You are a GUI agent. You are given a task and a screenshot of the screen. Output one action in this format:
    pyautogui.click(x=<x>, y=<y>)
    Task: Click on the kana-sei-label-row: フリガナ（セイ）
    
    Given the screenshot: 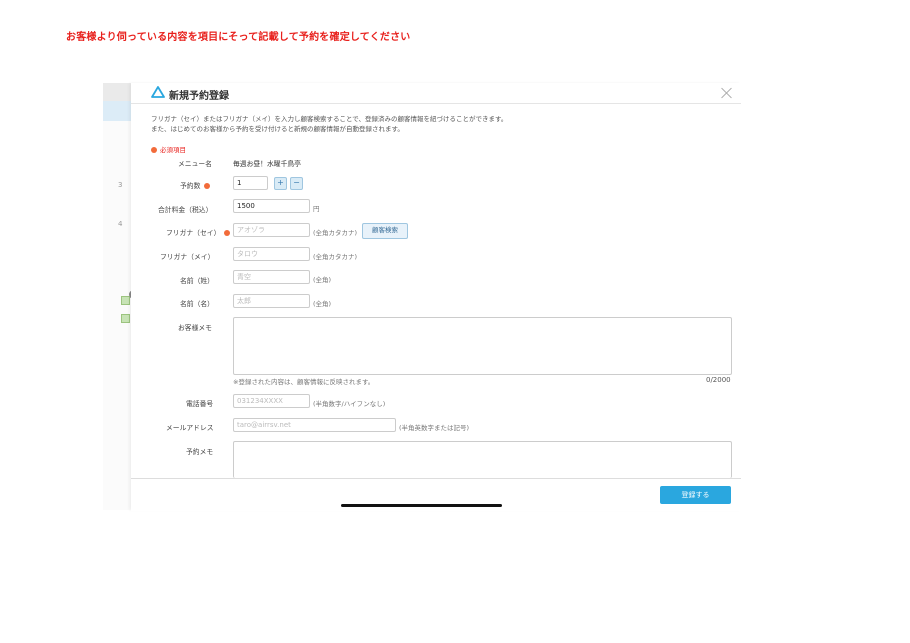 What is the action you would take?
    pyautogui.click(x=198, y=232)
    